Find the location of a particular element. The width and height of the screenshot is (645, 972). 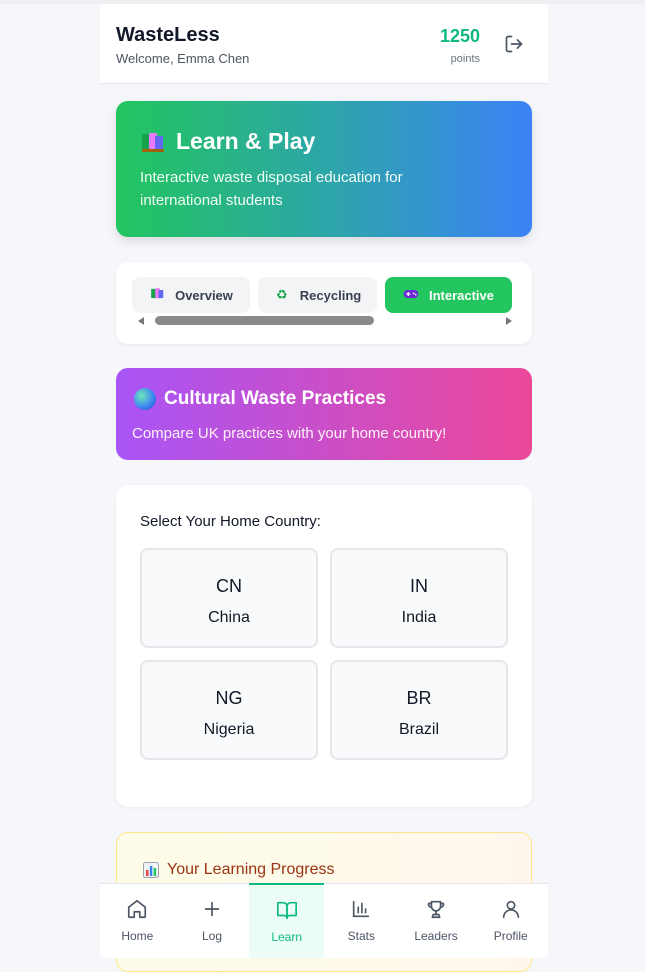

gamepad-icon is located at coordinates (411, 295).